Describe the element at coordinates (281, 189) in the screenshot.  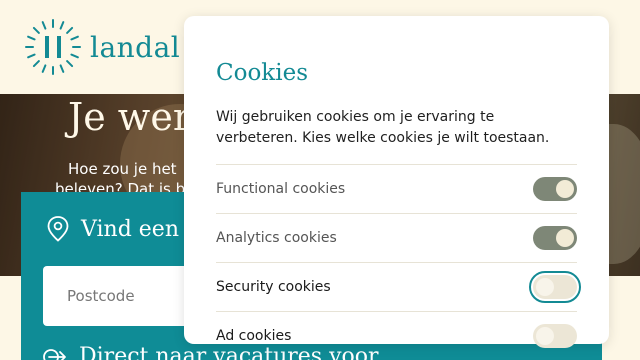
I see `cookie-option-label: Functional cookies` at that location.